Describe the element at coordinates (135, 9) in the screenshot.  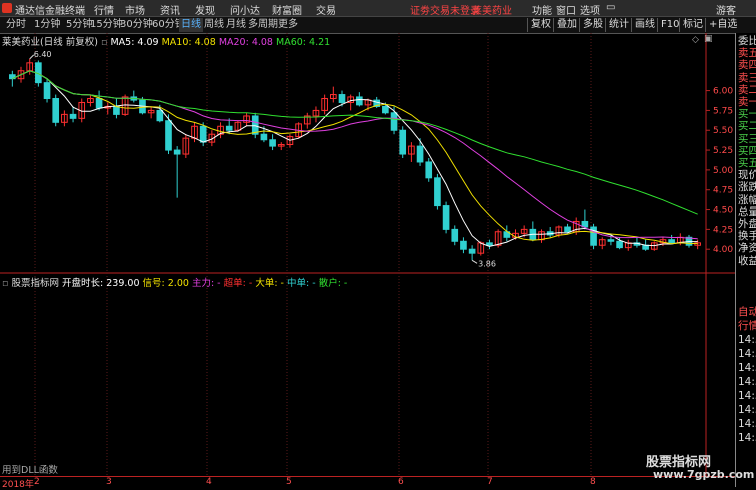
I see `menu-item-market: 市场` at that location.